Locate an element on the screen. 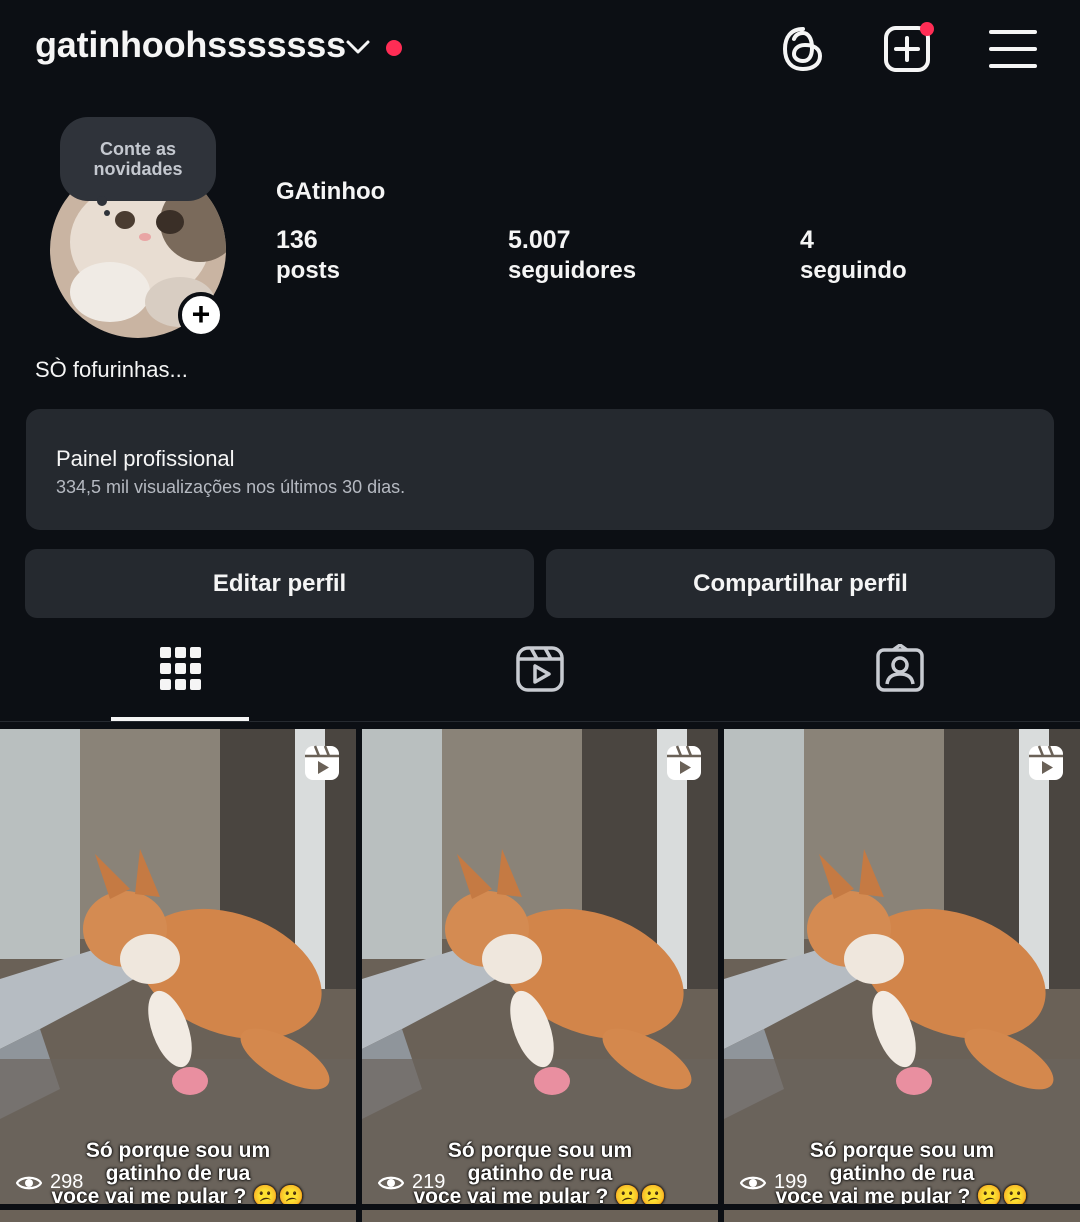 The image size is (1080, 1222). view-count: 298 is located at coordinates (49, 1182).